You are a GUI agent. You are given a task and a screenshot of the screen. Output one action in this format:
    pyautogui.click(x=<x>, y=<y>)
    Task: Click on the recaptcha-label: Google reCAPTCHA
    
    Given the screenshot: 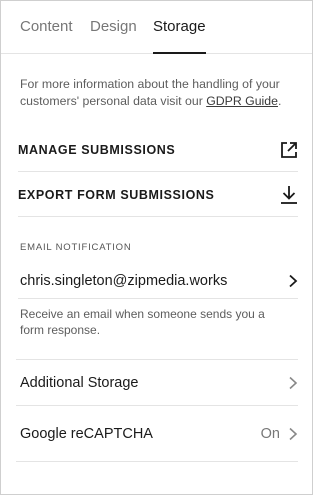 What is the action you would take?
    pyautogui.click(x=86, y=434)
    